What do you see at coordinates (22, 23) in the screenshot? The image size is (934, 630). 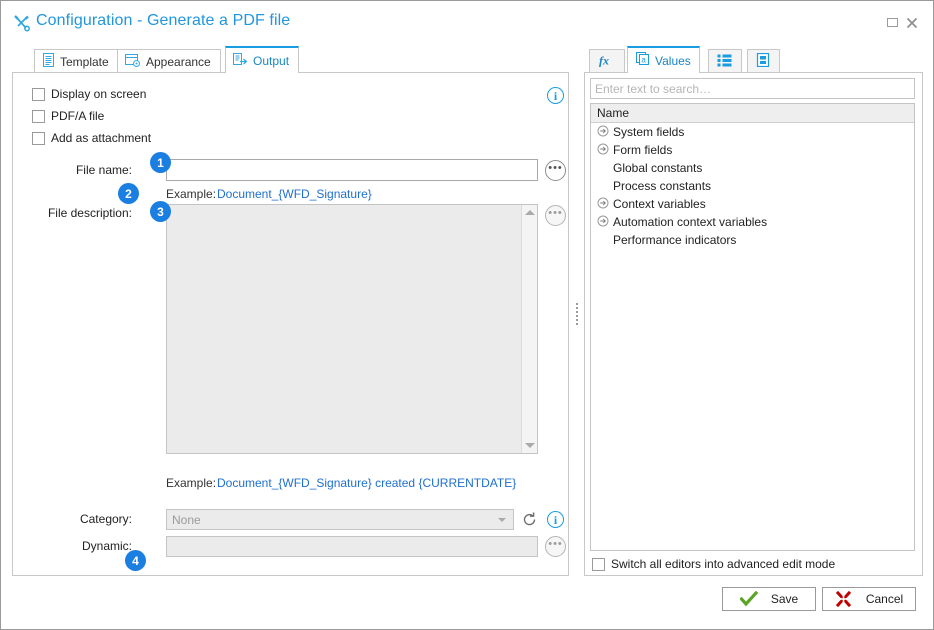 I see `tools-icon` at bounding box center [22, 23].